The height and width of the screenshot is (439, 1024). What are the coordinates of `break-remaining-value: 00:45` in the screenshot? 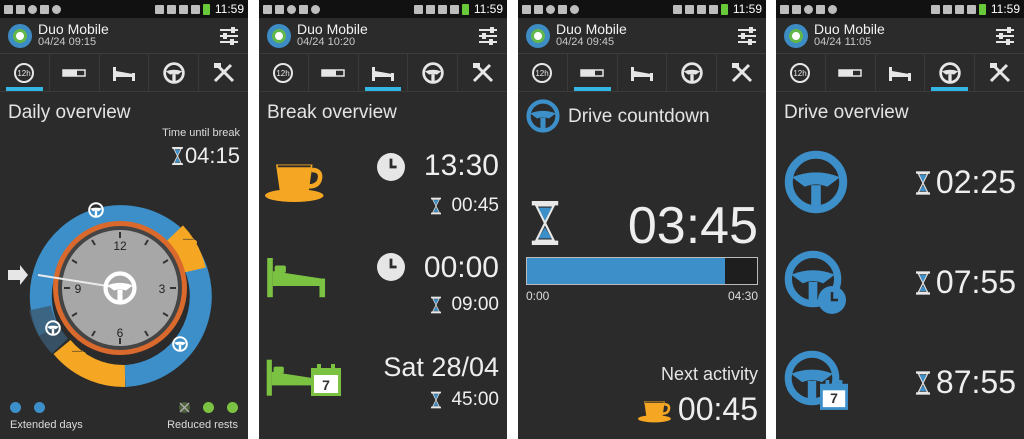 It's located at (475, 205).